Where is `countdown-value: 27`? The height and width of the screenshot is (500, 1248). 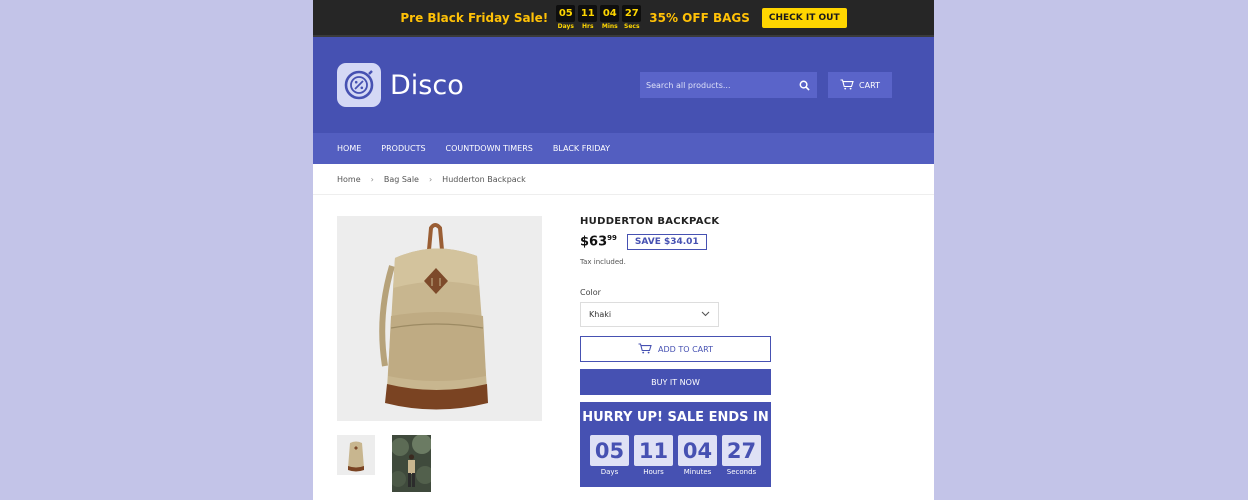 countdown-value: 27 is located at coordinates (741, 450).